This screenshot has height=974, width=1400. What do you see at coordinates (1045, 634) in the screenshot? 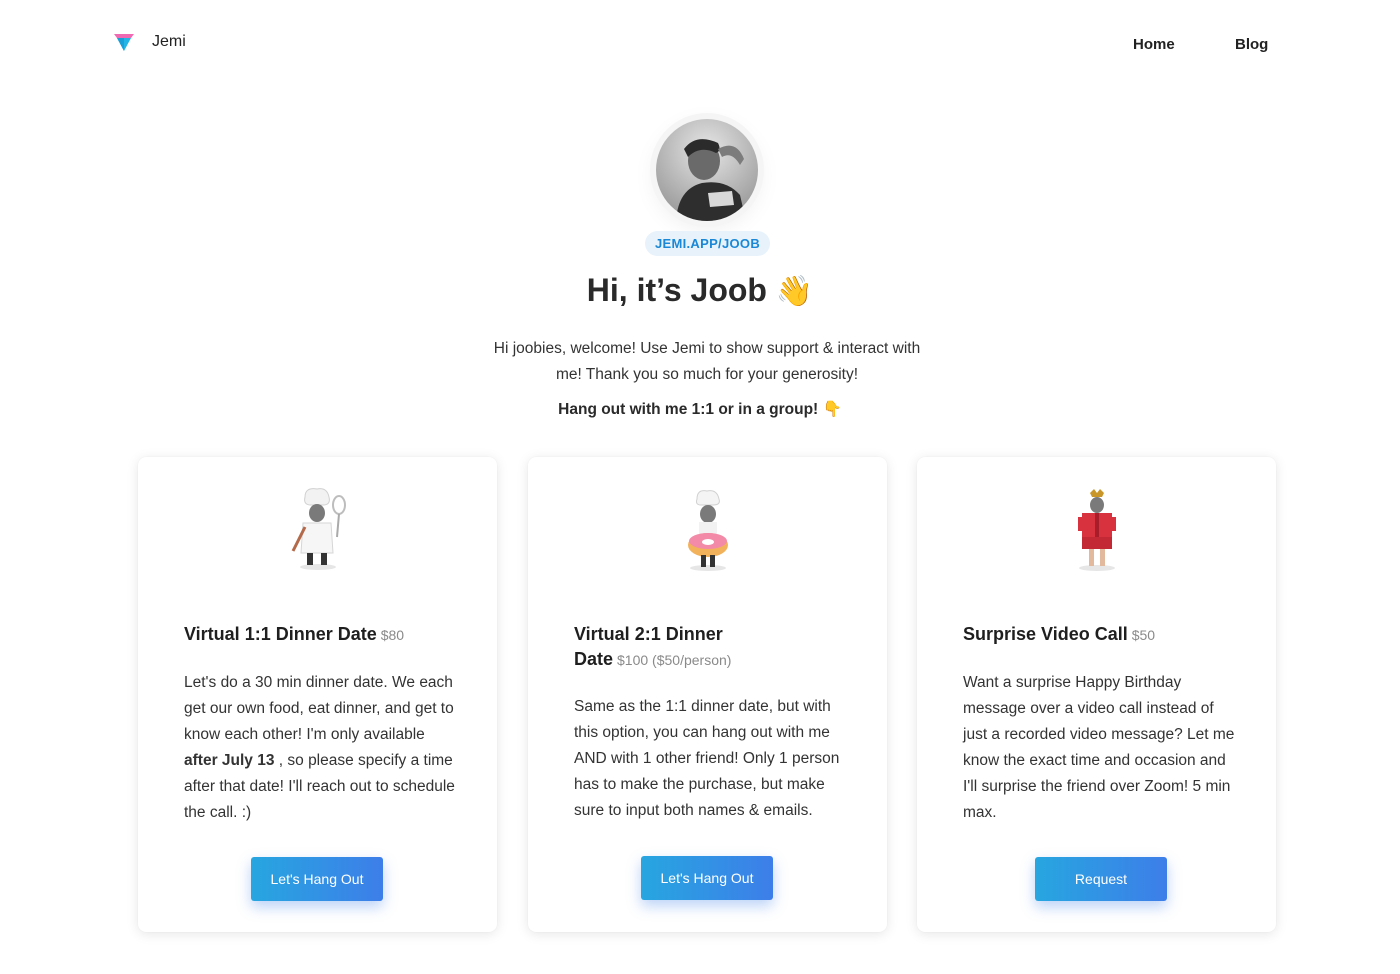
I see `offer-title-text: Surprise Video Call` at bounding box center [1045, 634].